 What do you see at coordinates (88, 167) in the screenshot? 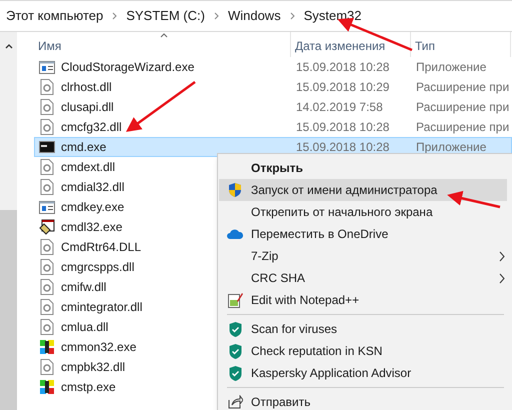
I see `file-name: cmdext.dll` at bounding box center [88, 167].